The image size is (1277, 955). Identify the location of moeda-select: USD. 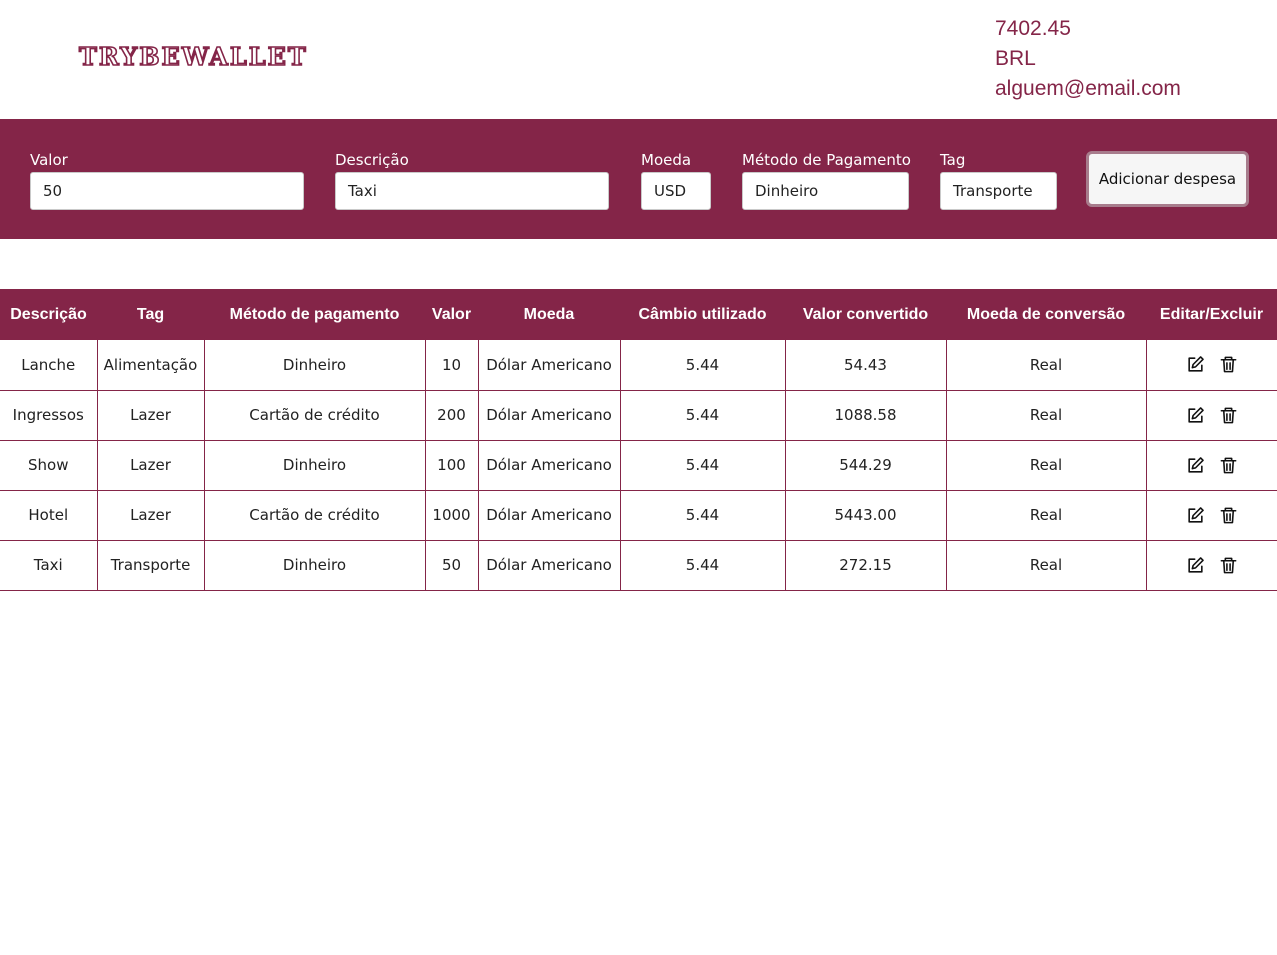
(676, 191).